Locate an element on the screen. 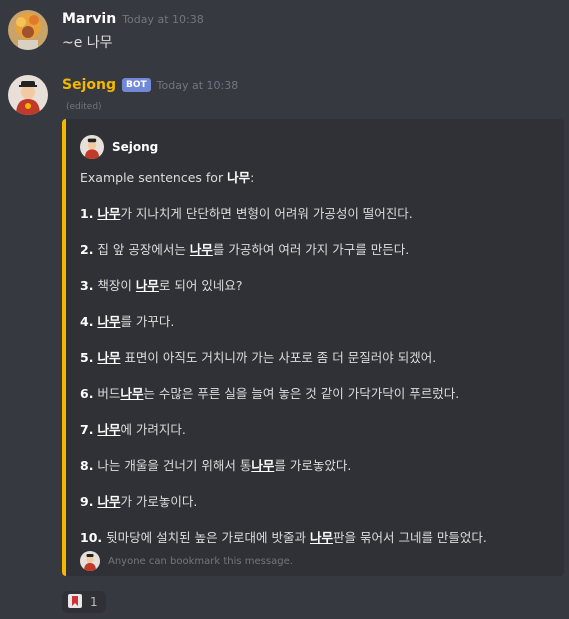  sentence-number: 1. is located at coordinates (87, 213).